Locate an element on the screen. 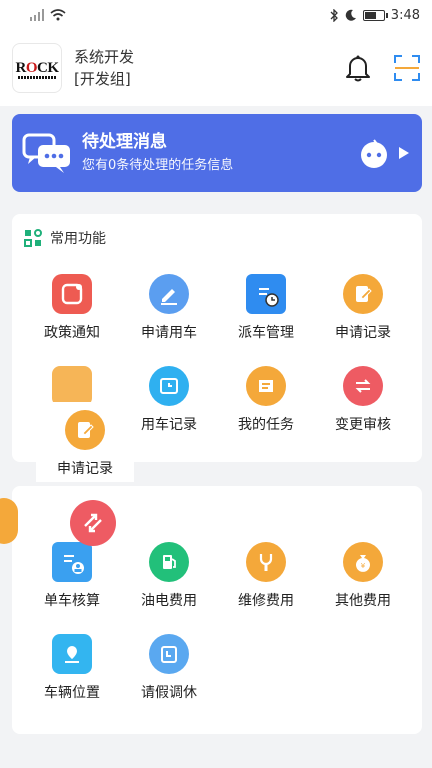 The width and height of the screenshot is (432, 768). other-cost-icon: ¥ is located at coordinates (363, 562).